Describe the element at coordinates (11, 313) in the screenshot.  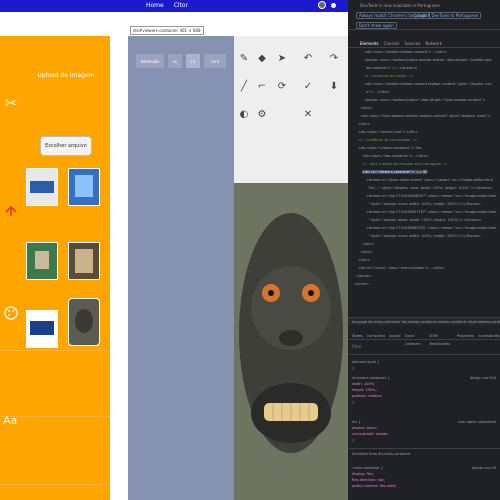
I see `palette-icon` at that location.